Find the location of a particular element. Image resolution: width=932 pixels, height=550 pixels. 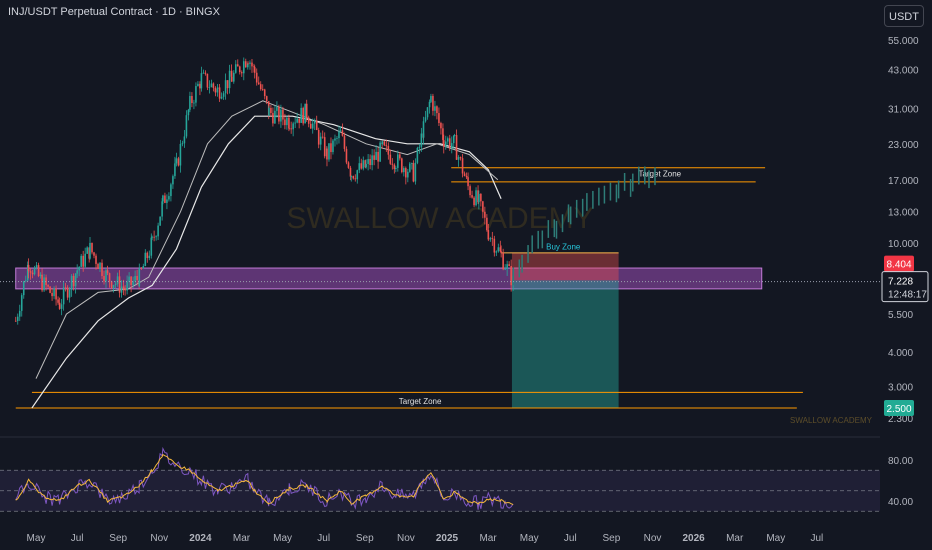

x-axis-tick: Sep is located at coordinates (365, 538).